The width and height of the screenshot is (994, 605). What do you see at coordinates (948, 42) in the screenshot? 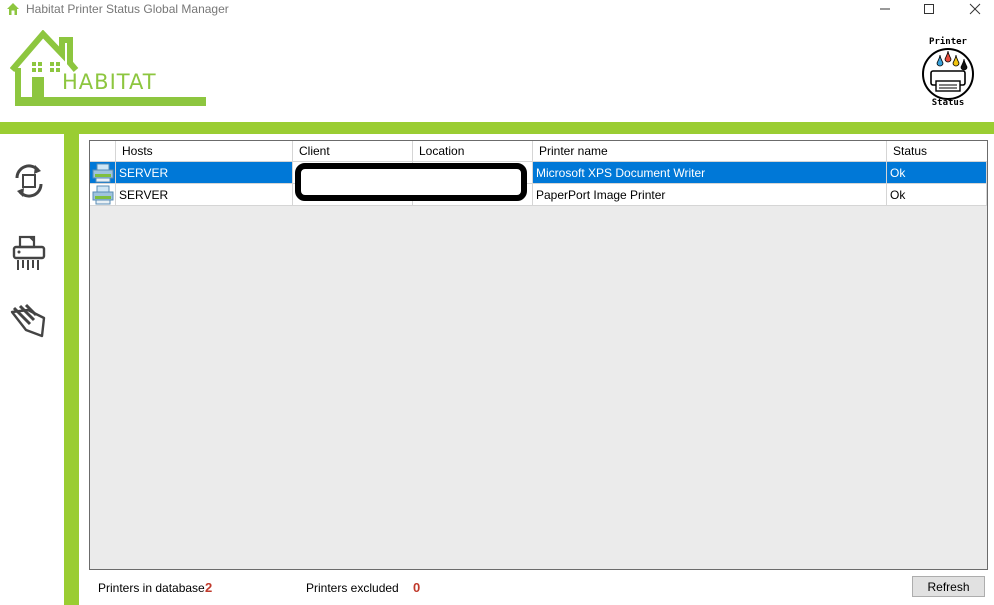
I see `status-logo-top: Printer` at bounding box center [948, 42].